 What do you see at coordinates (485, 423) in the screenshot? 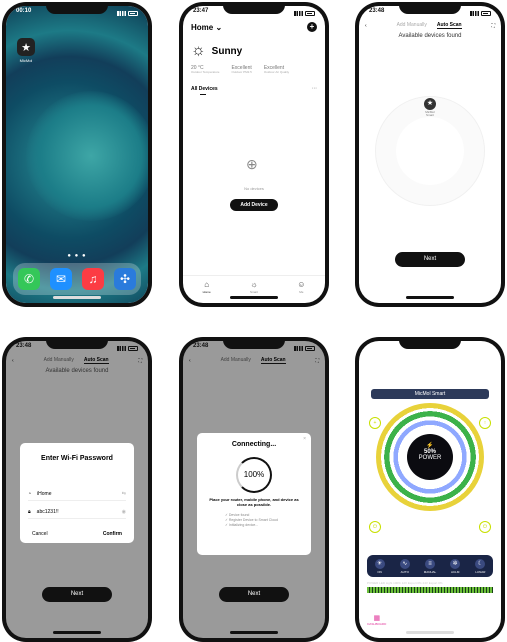
I see `top-right-control: ↑` at bounding box center [485, 423].